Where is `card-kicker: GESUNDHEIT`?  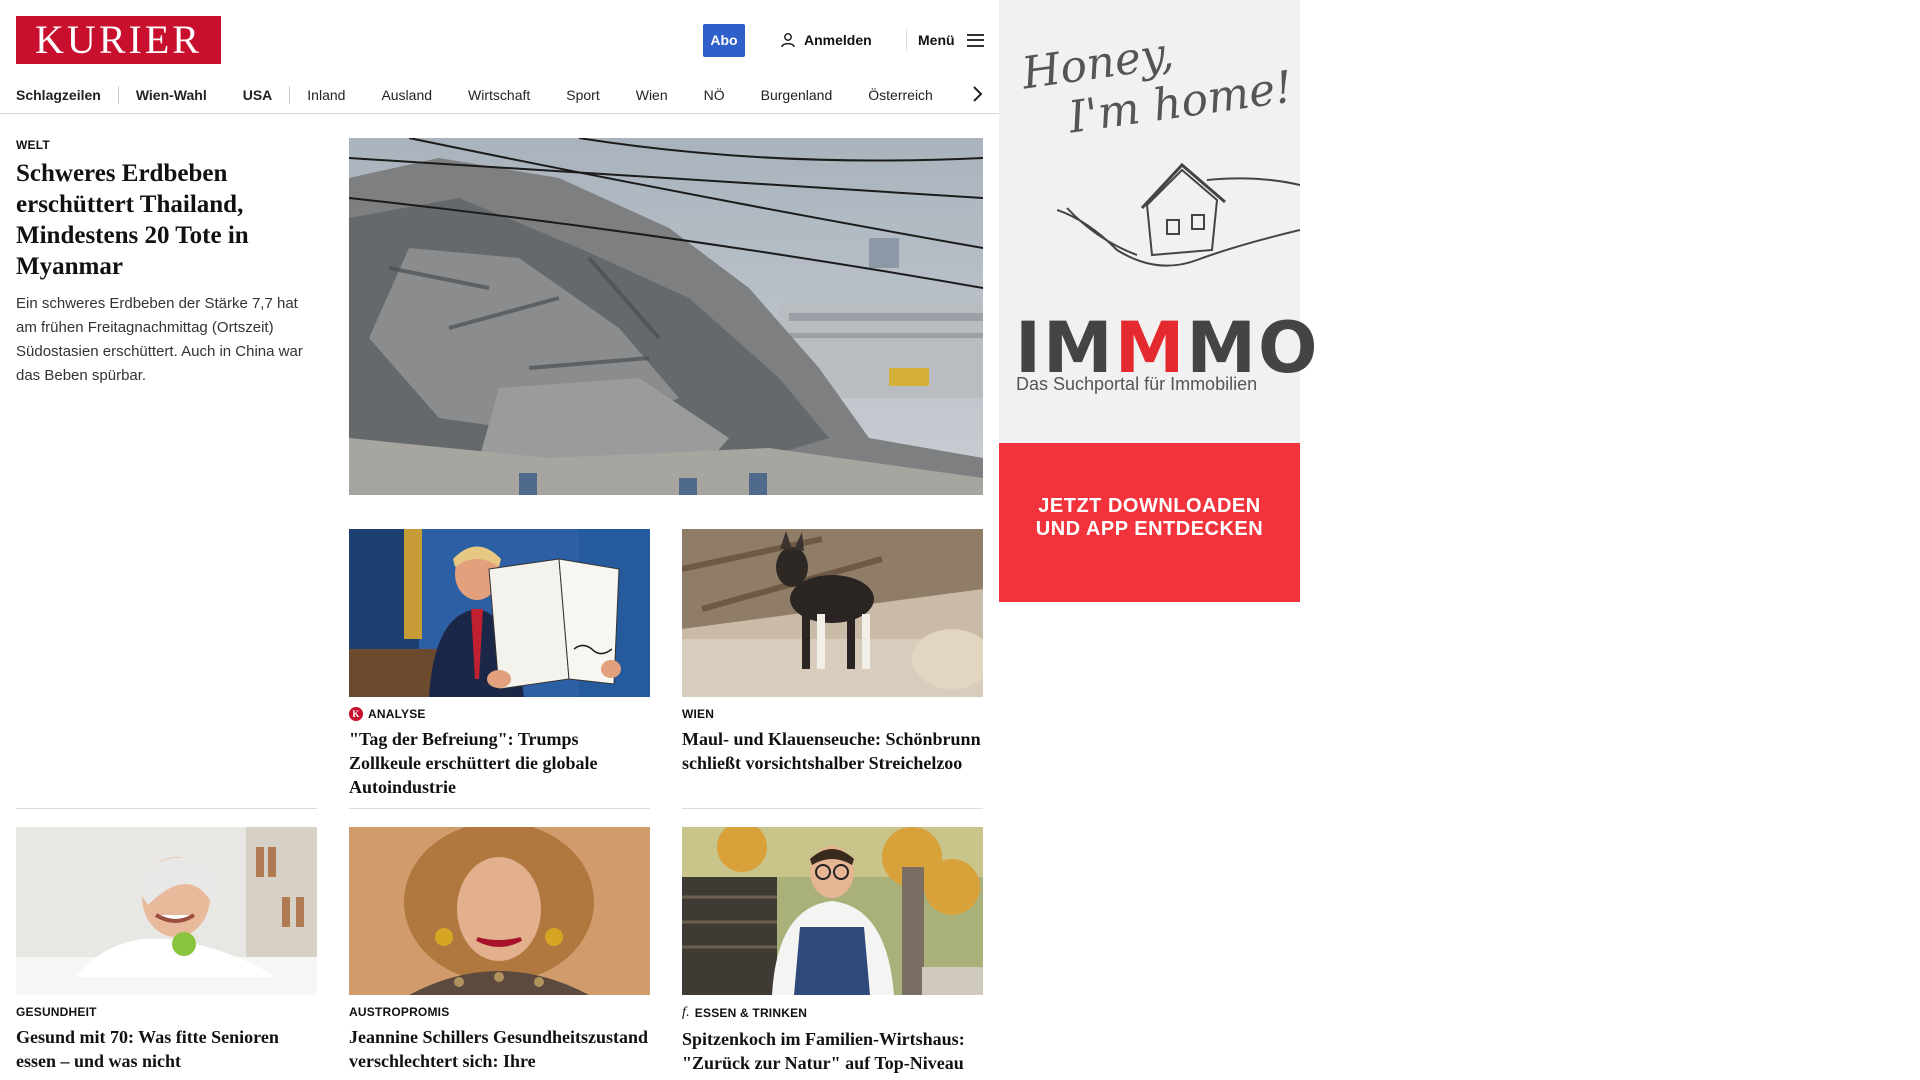 card-kicker: GESUNDHEIT is located at coordinates (166, 1012).